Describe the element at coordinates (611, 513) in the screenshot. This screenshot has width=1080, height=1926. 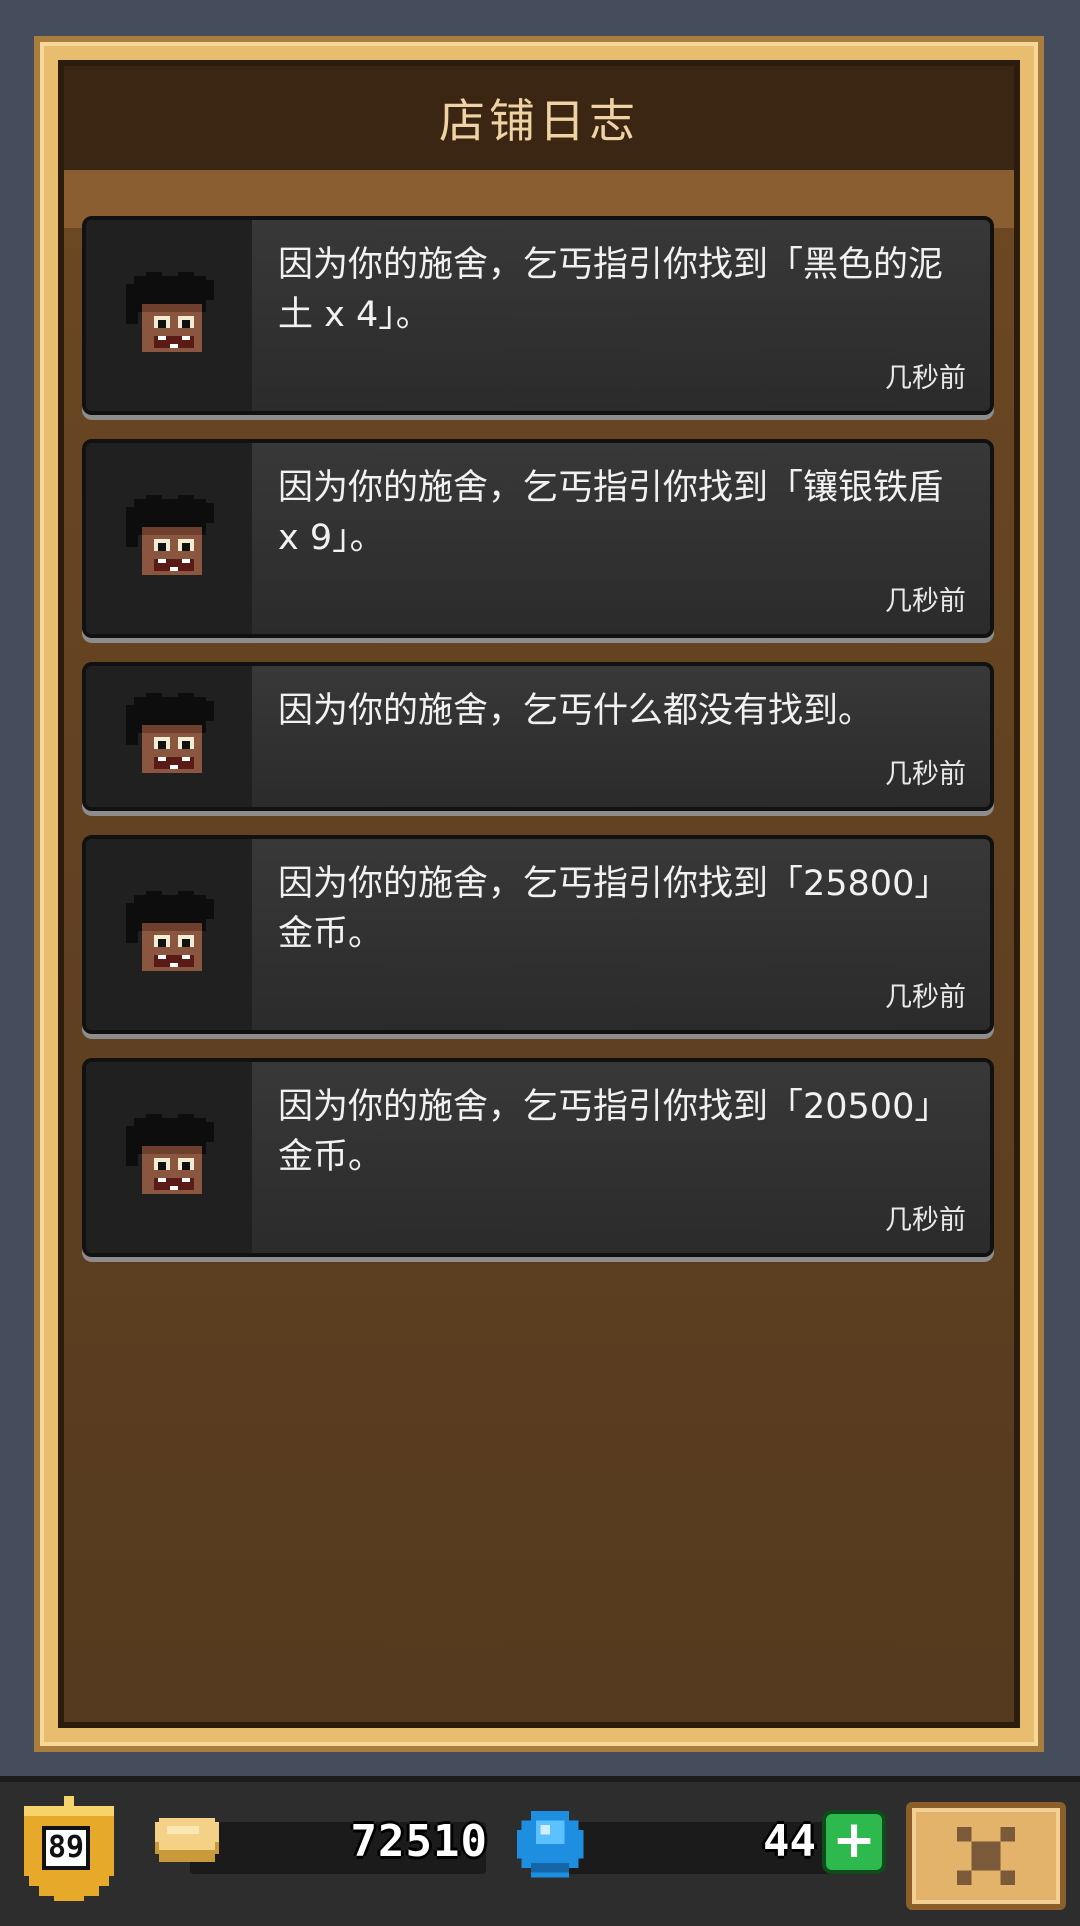
I see `log-message: 因为你的施舍，乞丐指引你找到「镶银铁盾 x 9」。` at that location.